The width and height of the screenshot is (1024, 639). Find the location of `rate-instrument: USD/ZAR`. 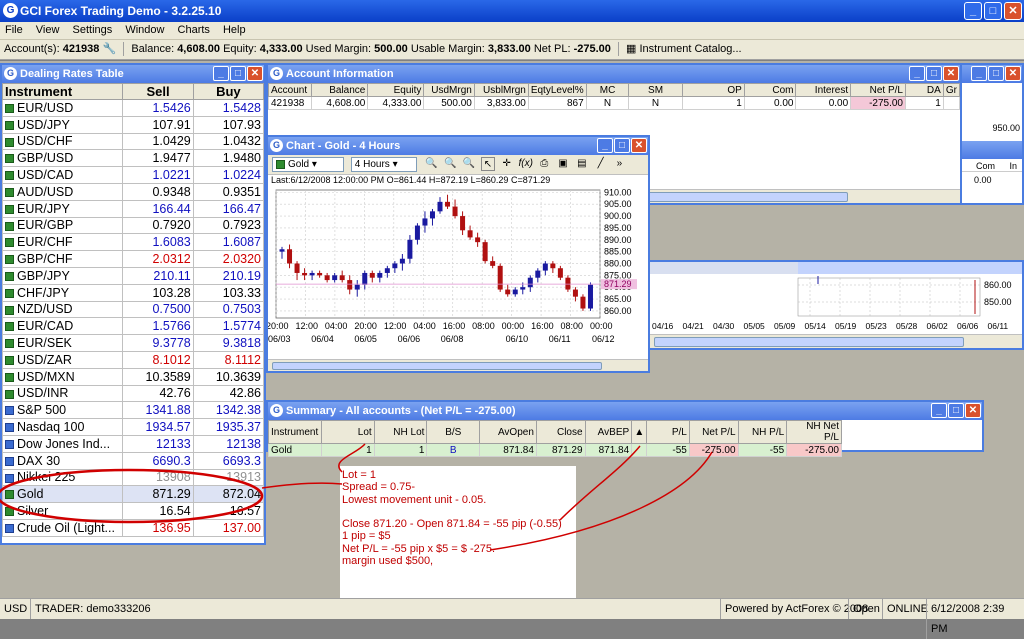

rate-instrument: USD/ZAR is located at coordinates (62, 359).